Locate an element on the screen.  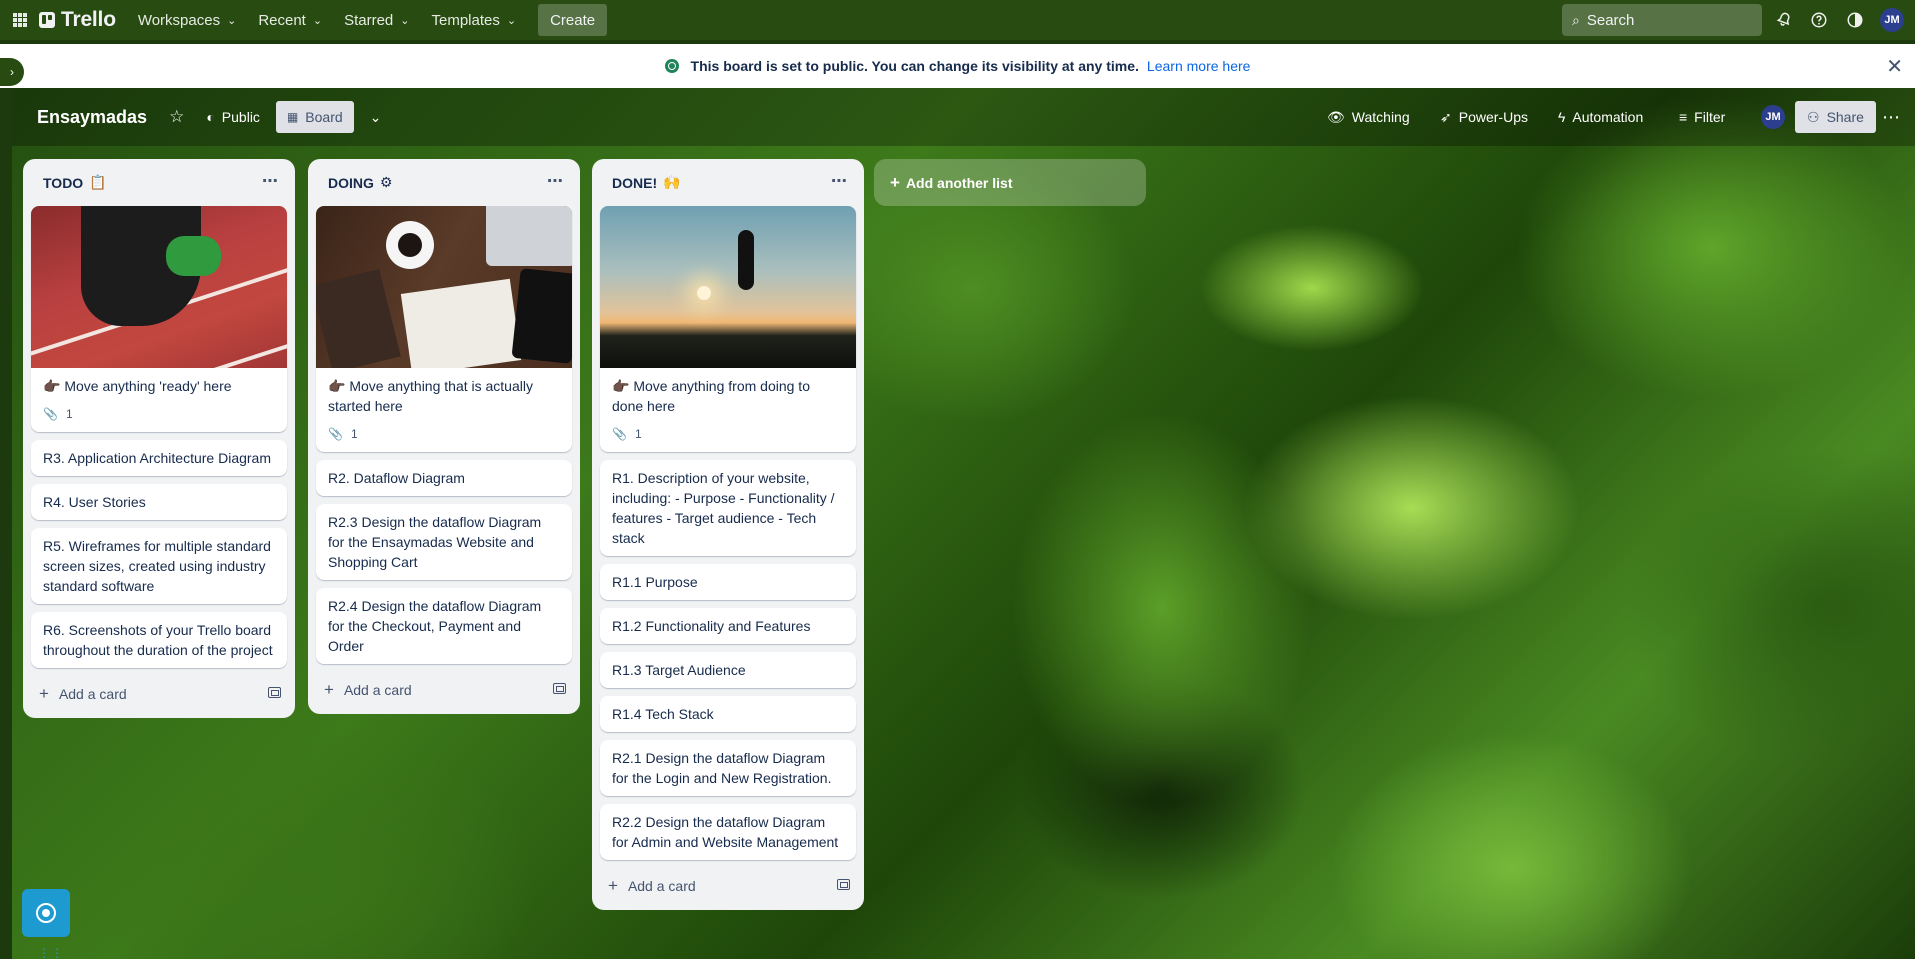
power-ups-button: ➶ Power-Ups is located at coordinates (1484, 117).